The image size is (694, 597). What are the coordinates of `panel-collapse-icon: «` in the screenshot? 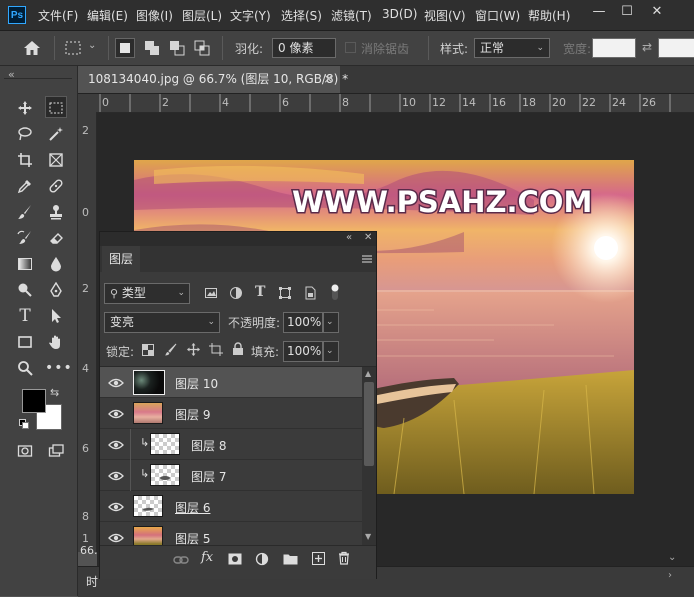 It's located at (349, 237).